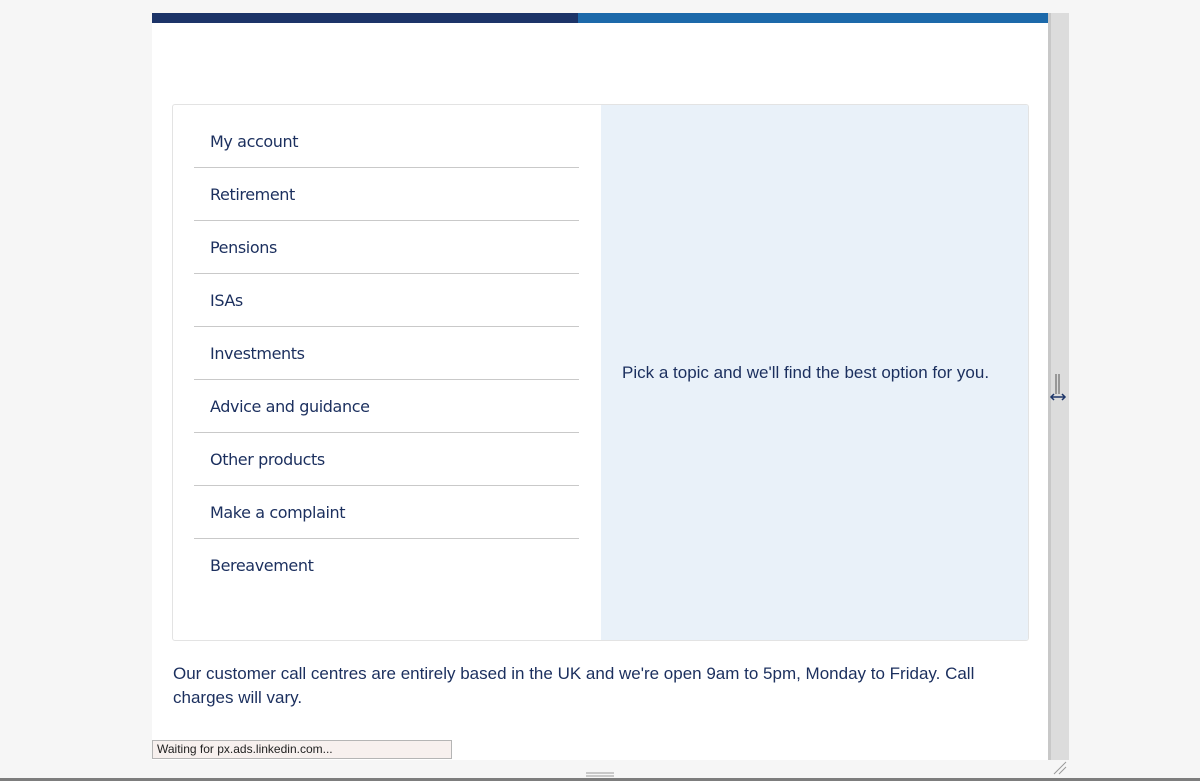 This screenshot has width=1200, height=781. I want to click on topic-isas: ISAs, so click(386, 300).